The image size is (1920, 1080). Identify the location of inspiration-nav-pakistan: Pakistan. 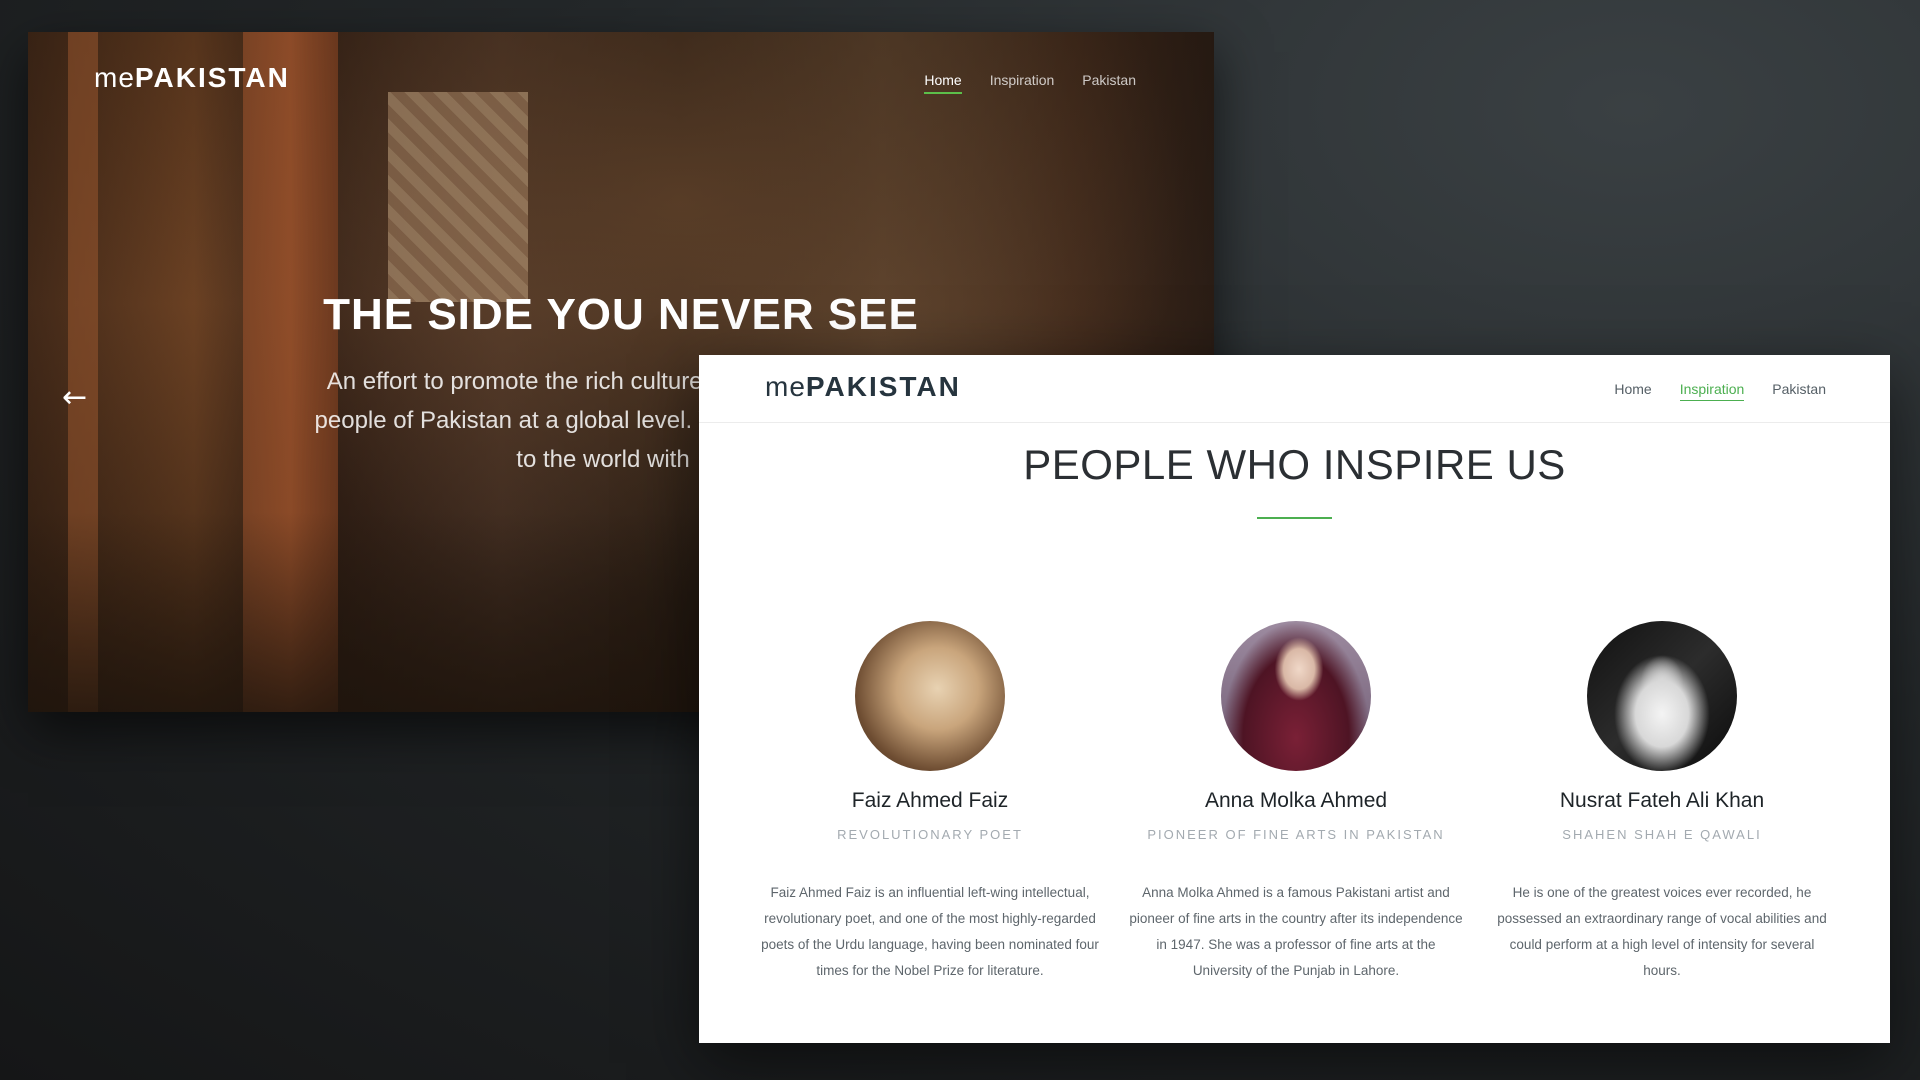
(1799, 391).